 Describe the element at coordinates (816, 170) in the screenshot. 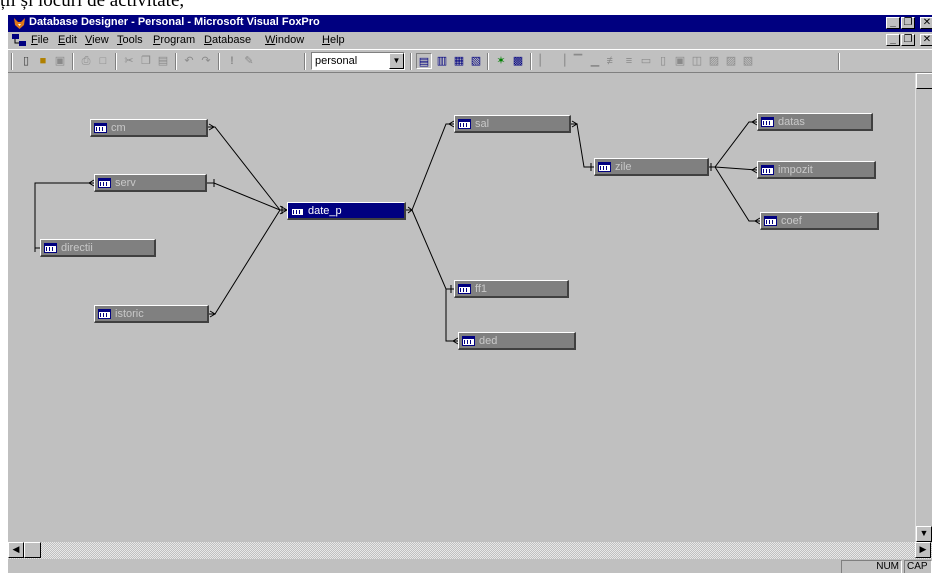

I see `table-impozit: impozit` at that location.